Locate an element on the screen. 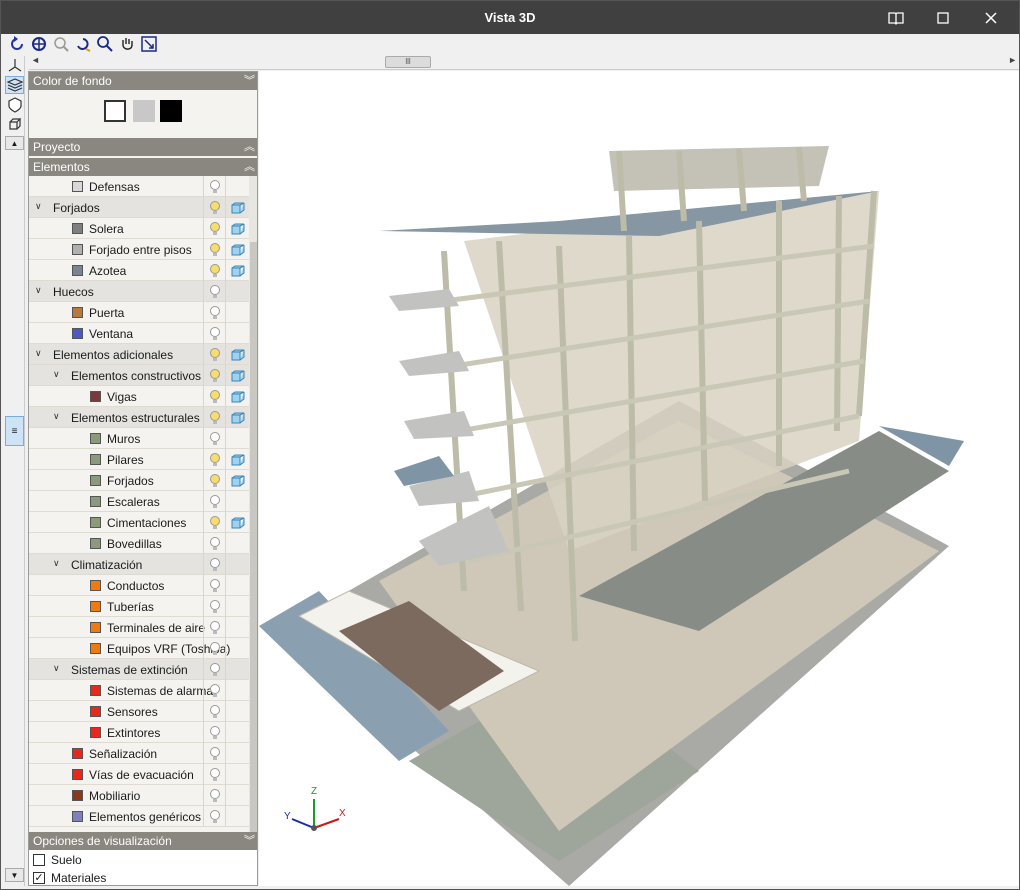 The width and height of the screenshot is (1020, 890). layers-icon is located at coordinates (14, 85).